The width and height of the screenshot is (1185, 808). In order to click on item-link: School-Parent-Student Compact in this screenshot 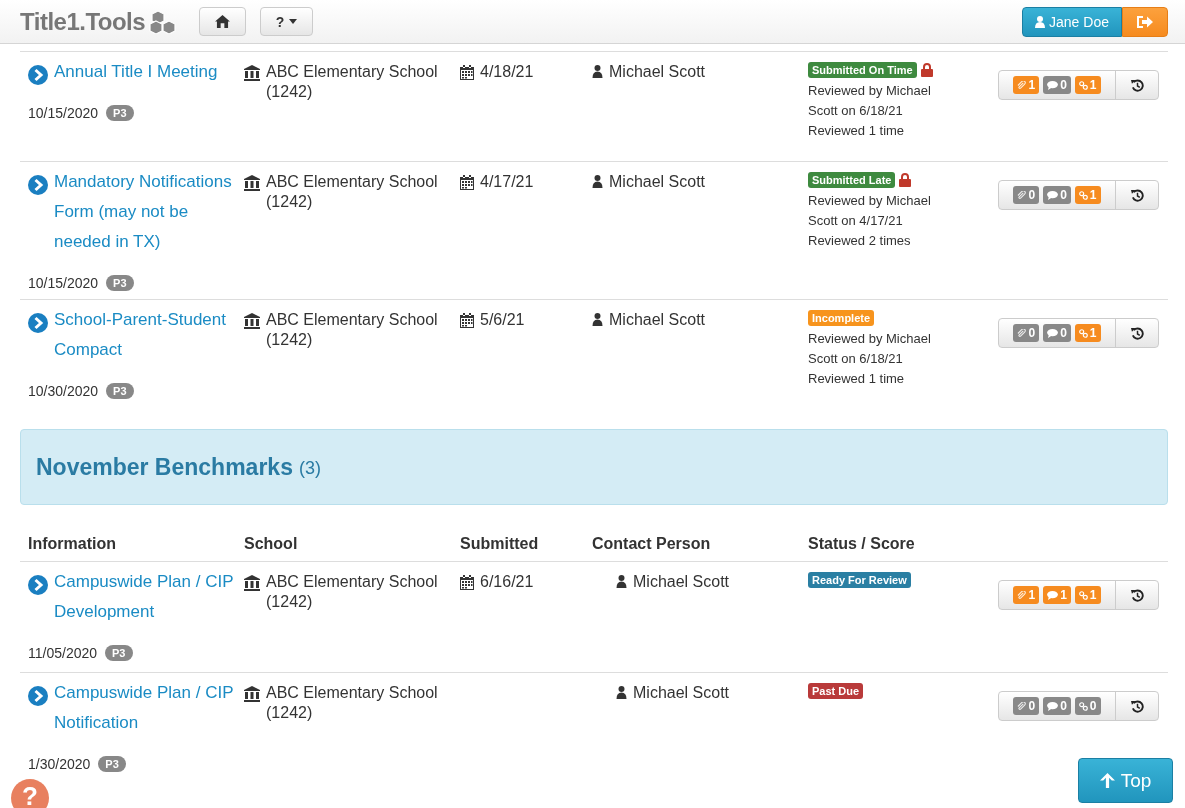, I will do `click(149, 335)`.